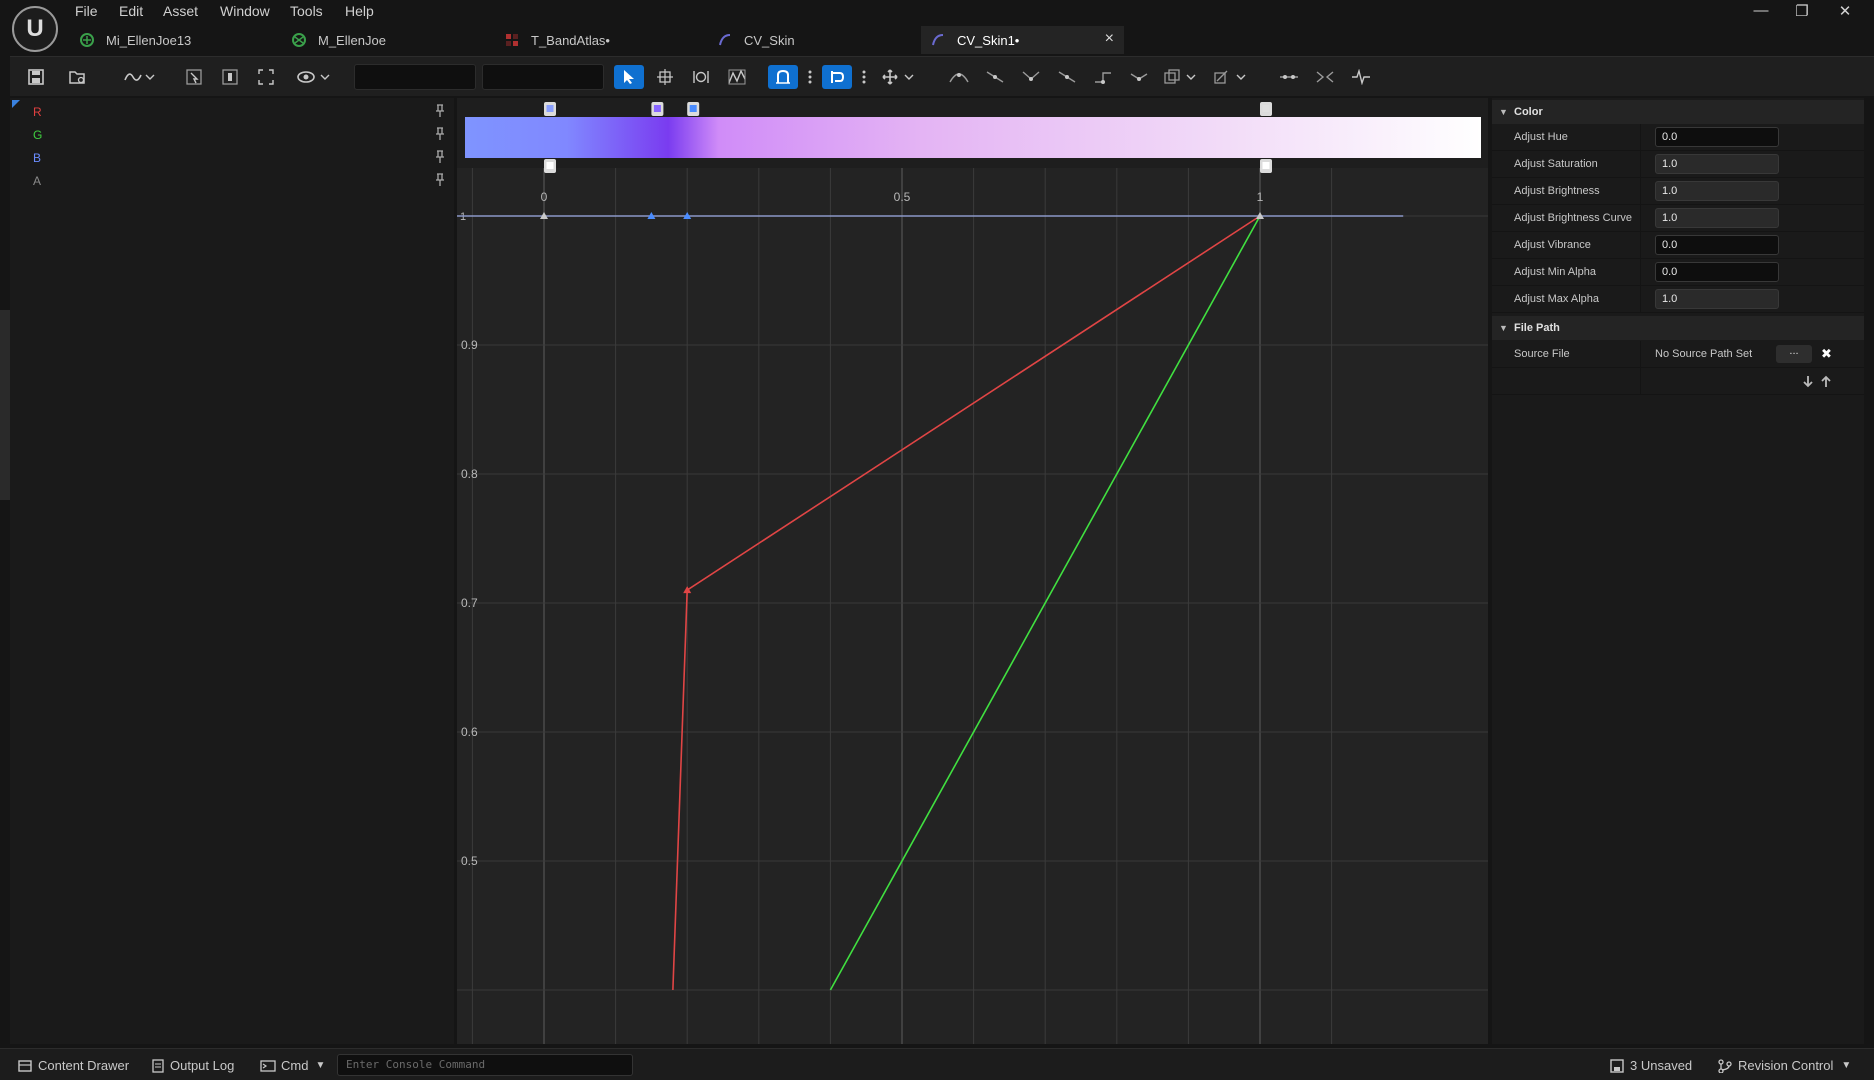  I want to click on property-adjust-vibrance: Adjust Vibrance 0.0, so click(1678, 245).